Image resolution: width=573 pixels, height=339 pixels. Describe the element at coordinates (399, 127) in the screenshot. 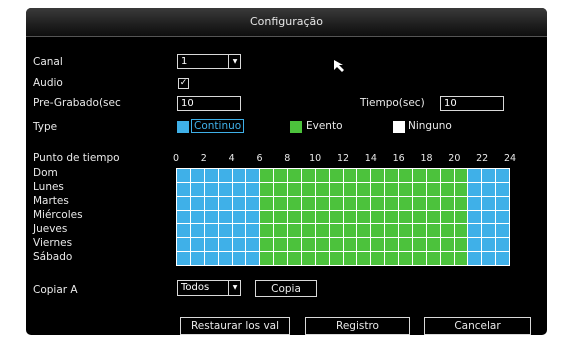

I see `legend-swatch-ninguno` at that location.